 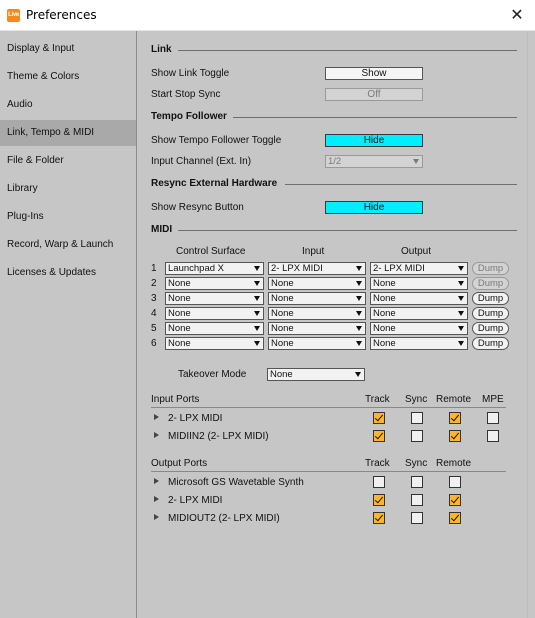 What do you see at coordinates (154, 313) in the screenshot?
I see `midi-row-number: 4` at bounding box center [154, 313].